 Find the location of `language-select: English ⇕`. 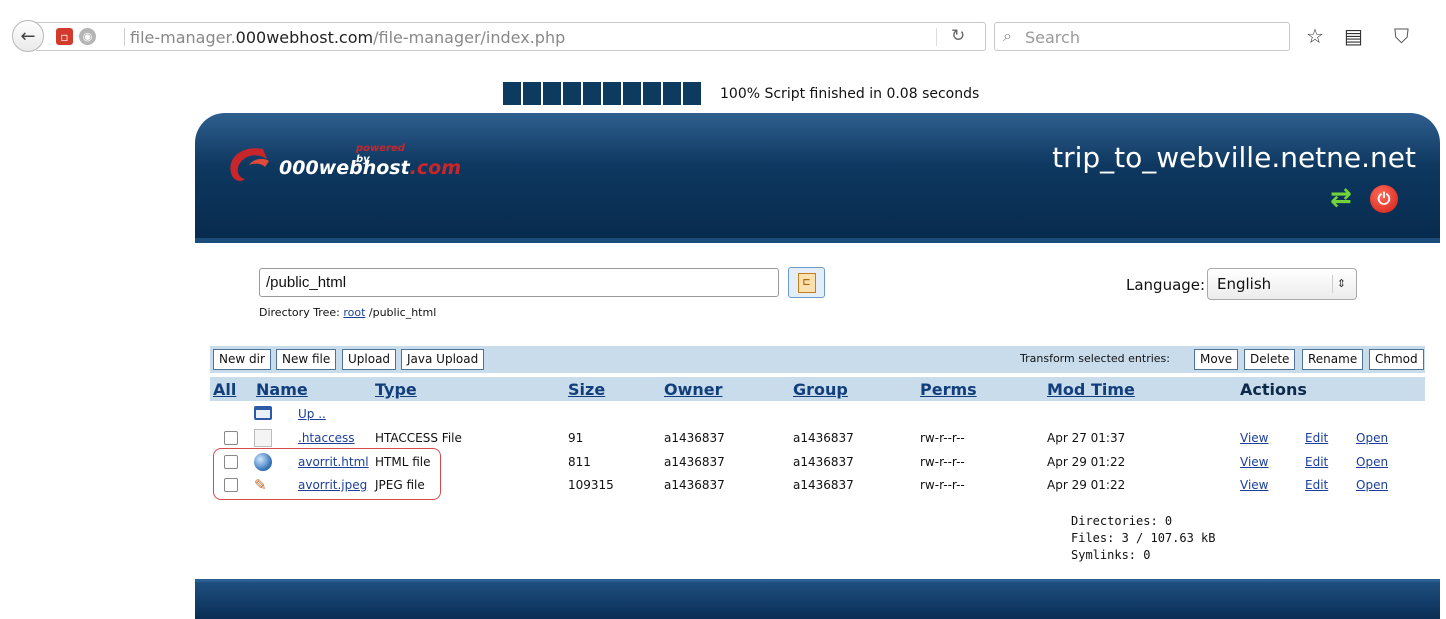

language-select: English ⇕ is located at coordinates (1282, 284).